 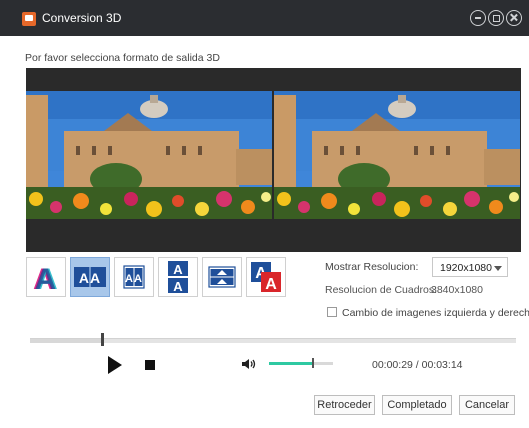 I want to click on cancel-button: Cancelar, so click(x=487, y=405).